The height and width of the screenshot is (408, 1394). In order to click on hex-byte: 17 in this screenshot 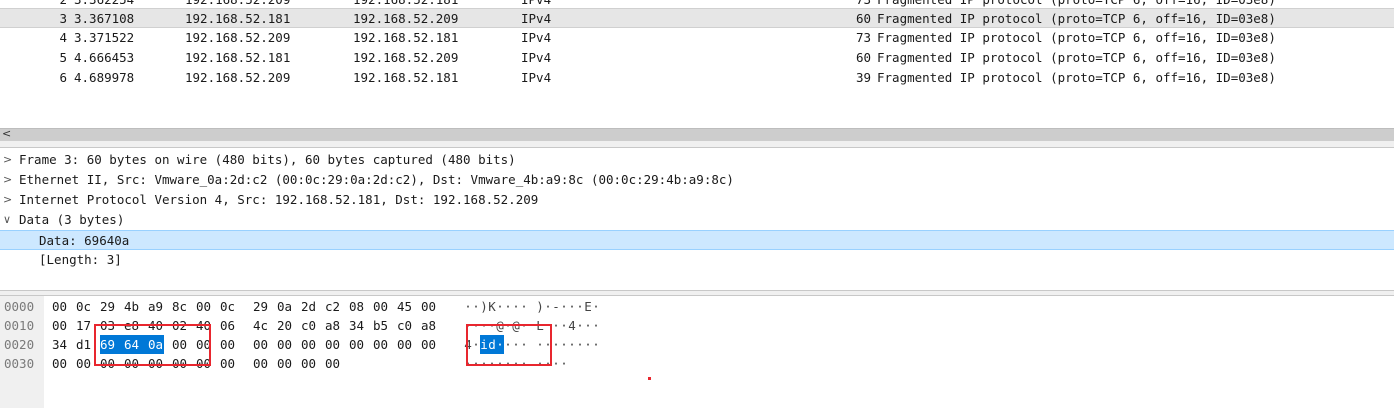, I will do `click(86, 325)`.